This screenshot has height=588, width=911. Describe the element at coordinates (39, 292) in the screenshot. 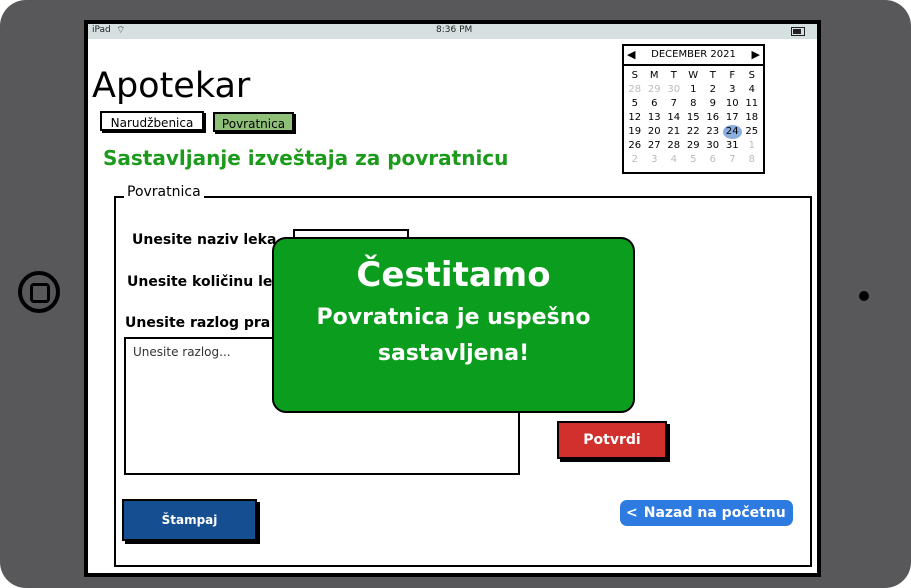

I see `home-button-icon` at that location.